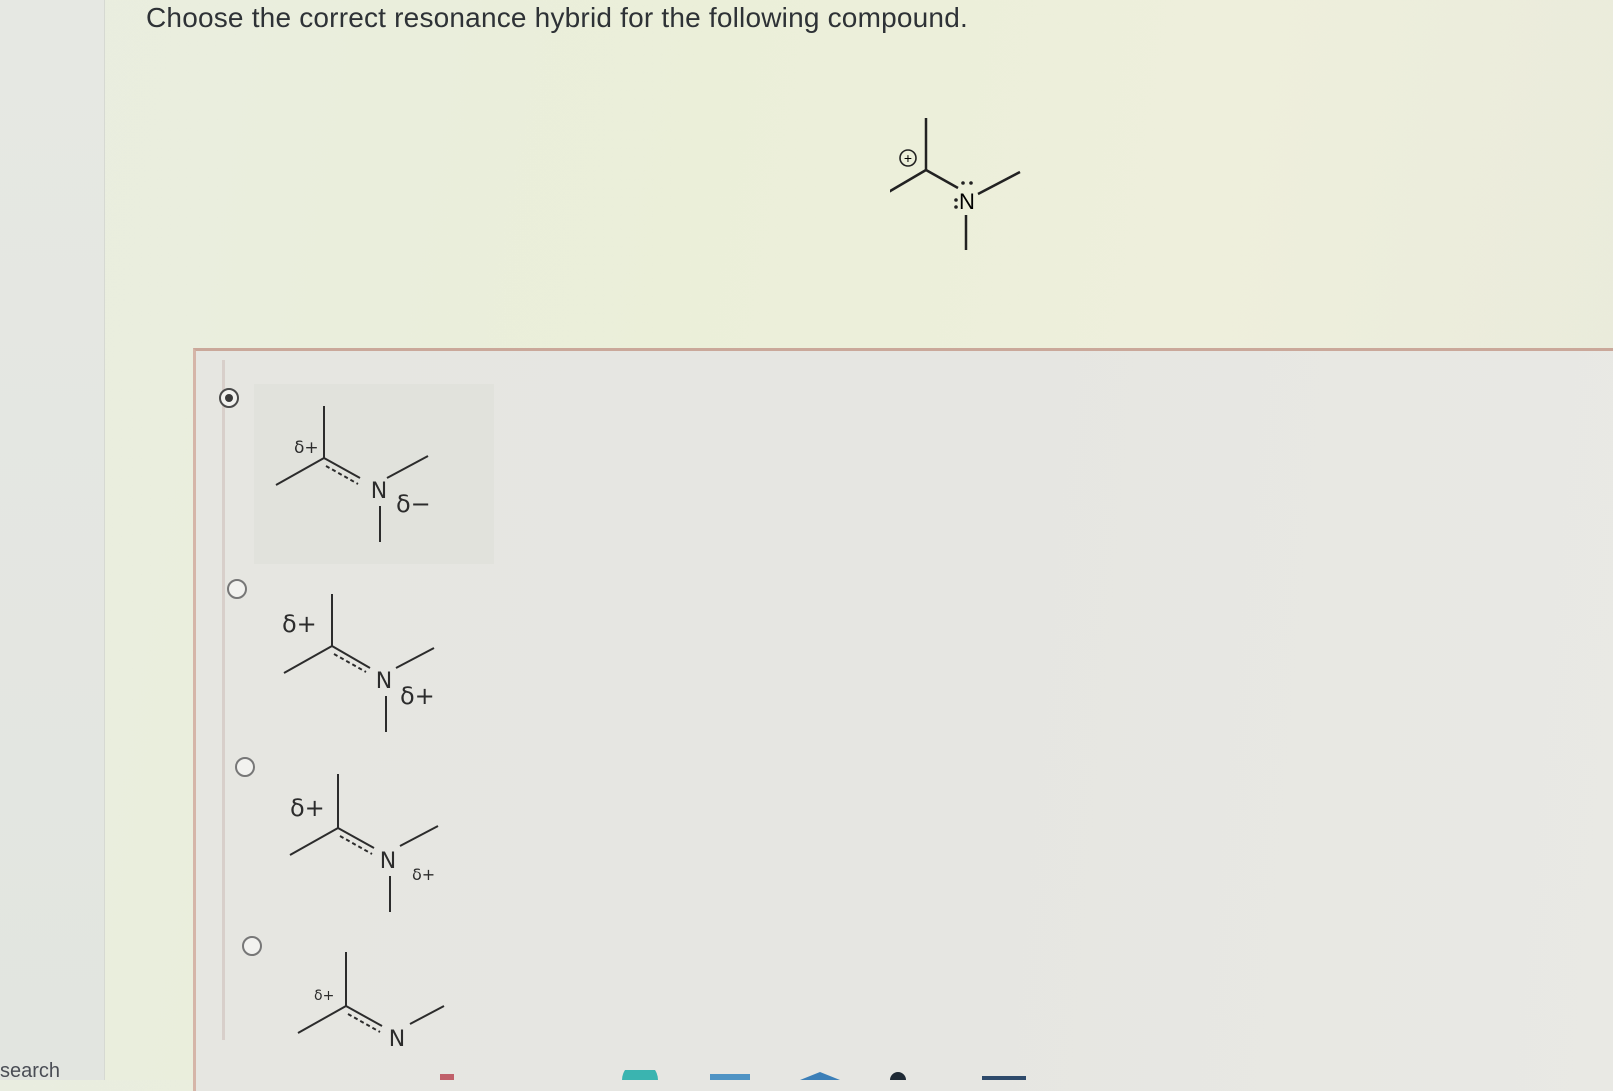 This screenshot has height=1091, width=1613. What do you see at coordinates (299, 624) in the screenshot?
I see `option-2-delta-left: δ+` at bounding box center [299, 624].